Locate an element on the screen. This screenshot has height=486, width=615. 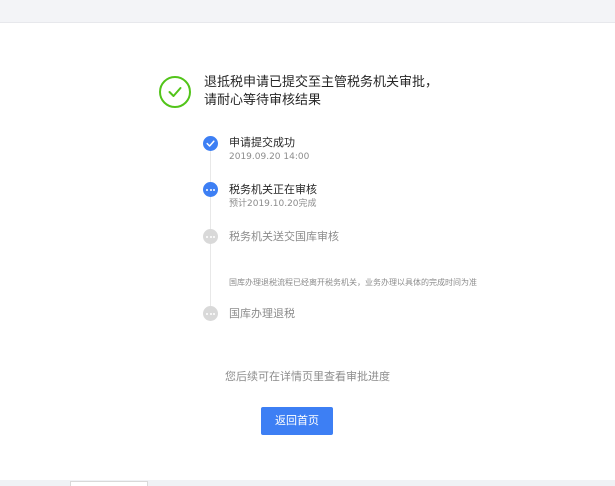
step-subtitle: 预计2019.10.20完成 is located at coordinates (273, 204).